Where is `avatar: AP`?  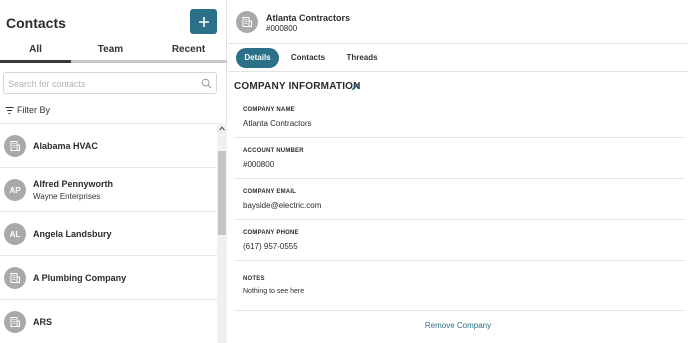
avatar: AP is located at coordinates (15, 190).